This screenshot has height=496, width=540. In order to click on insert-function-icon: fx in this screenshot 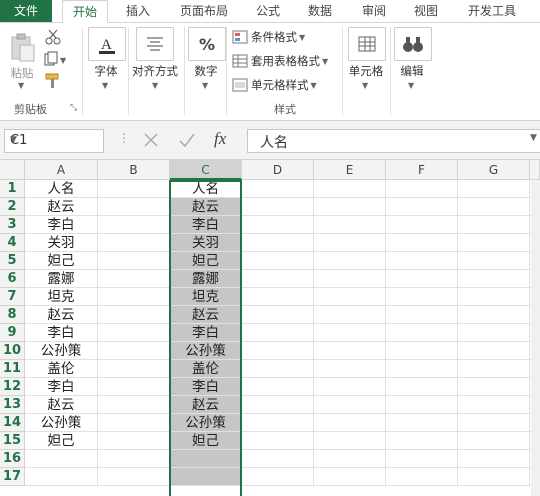, I will do `click(220, 139)`.